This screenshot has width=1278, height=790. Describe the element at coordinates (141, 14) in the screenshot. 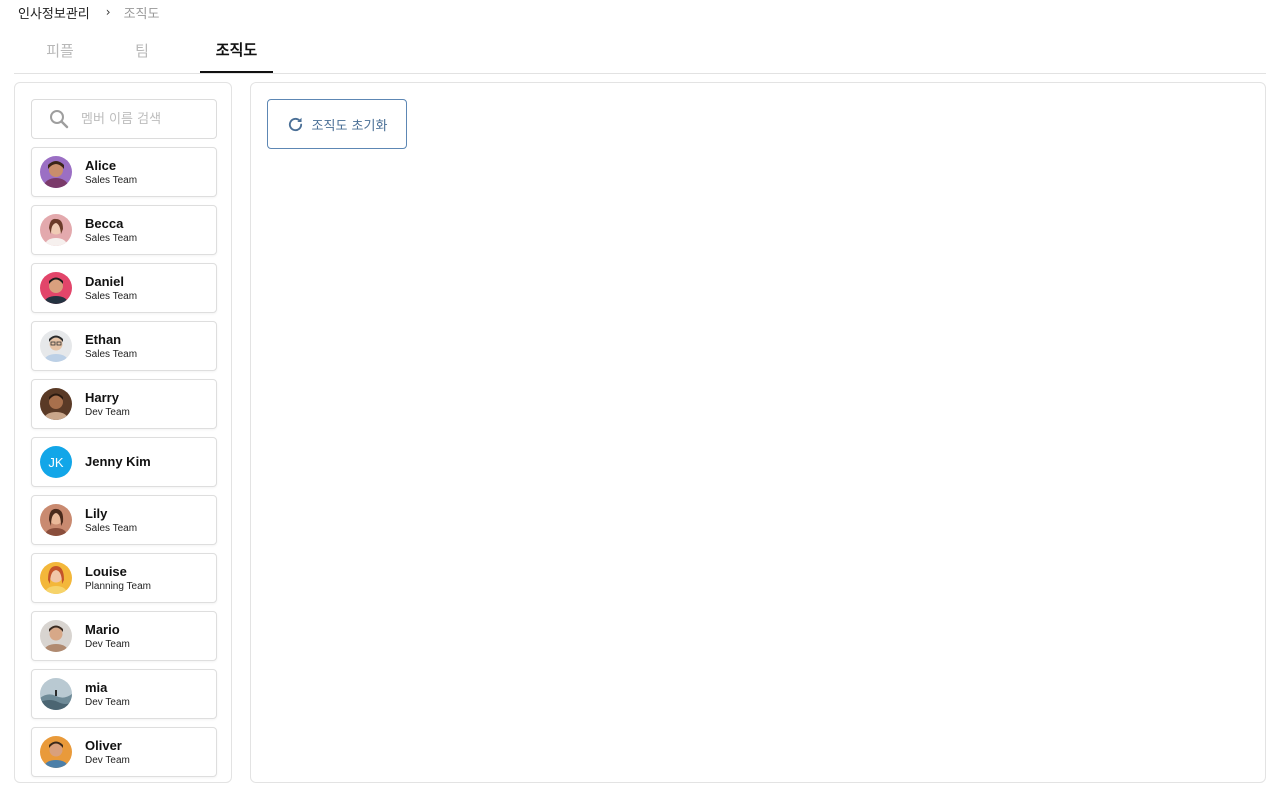

I see `breadcrumb-current: 조직도` at that location.